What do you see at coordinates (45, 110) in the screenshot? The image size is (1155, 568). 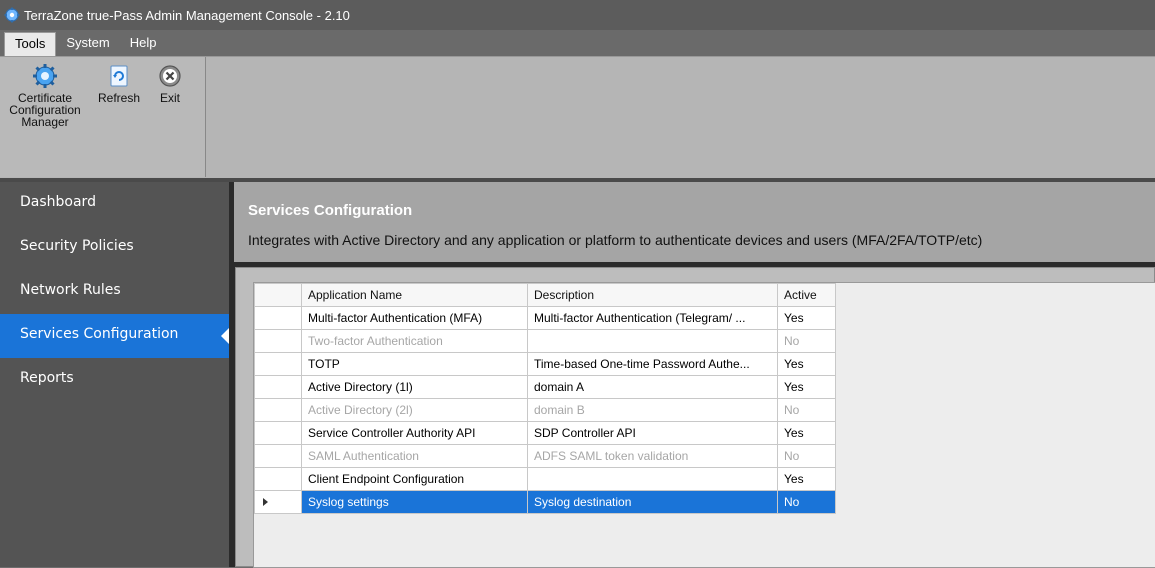 I see `certificate-config-manager-label: Certificate Configuration Manager` at bounding box center [45, 110].